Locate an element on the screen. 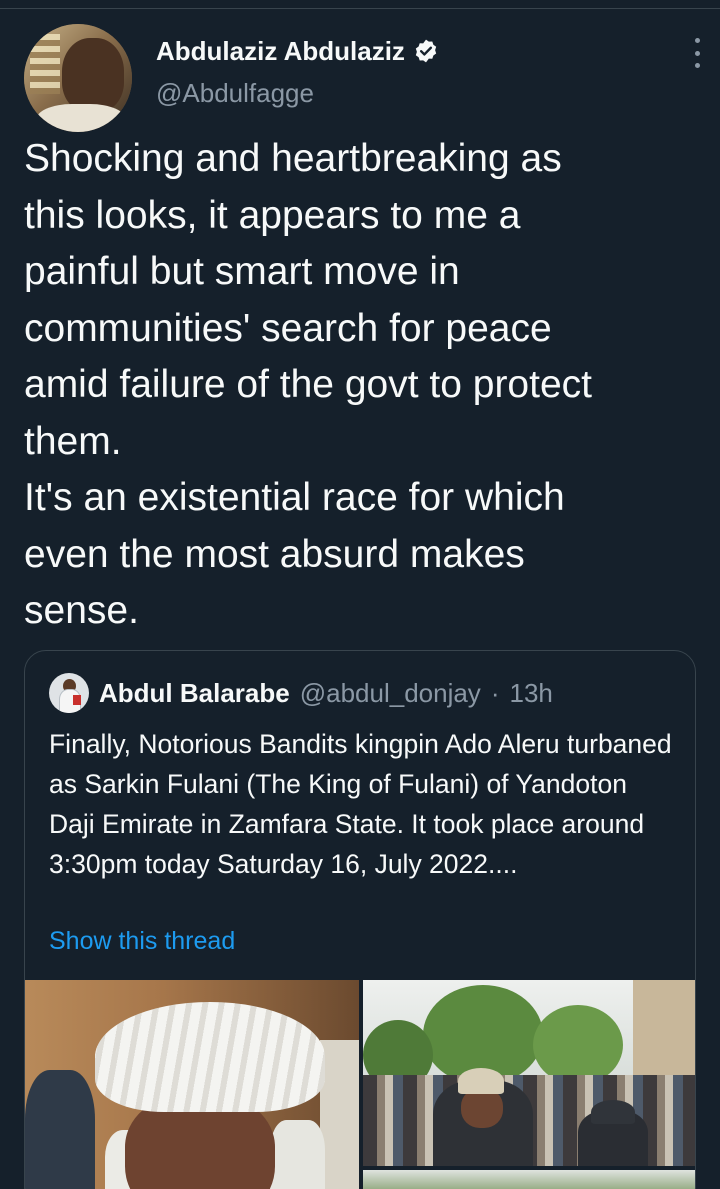  quoted-author-name: Abdul Balarabe is located at coordinates (194, 692).